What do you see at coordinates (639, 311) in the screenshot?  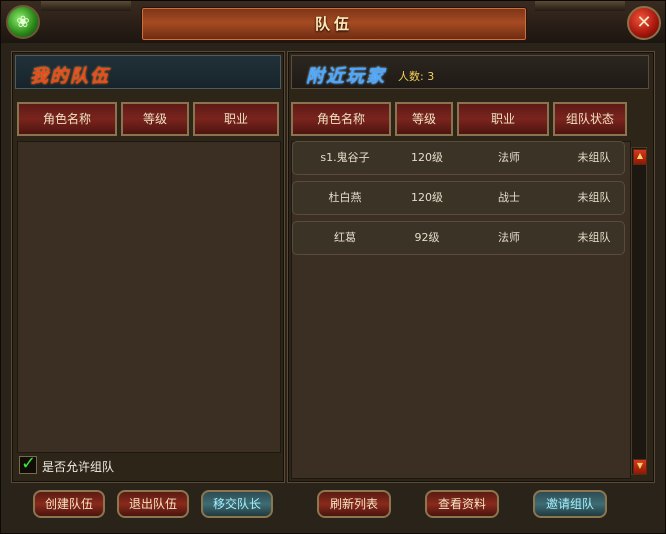 I see `nearby-scrollbar: ▲ ▼` at bounding box center [639, 311].